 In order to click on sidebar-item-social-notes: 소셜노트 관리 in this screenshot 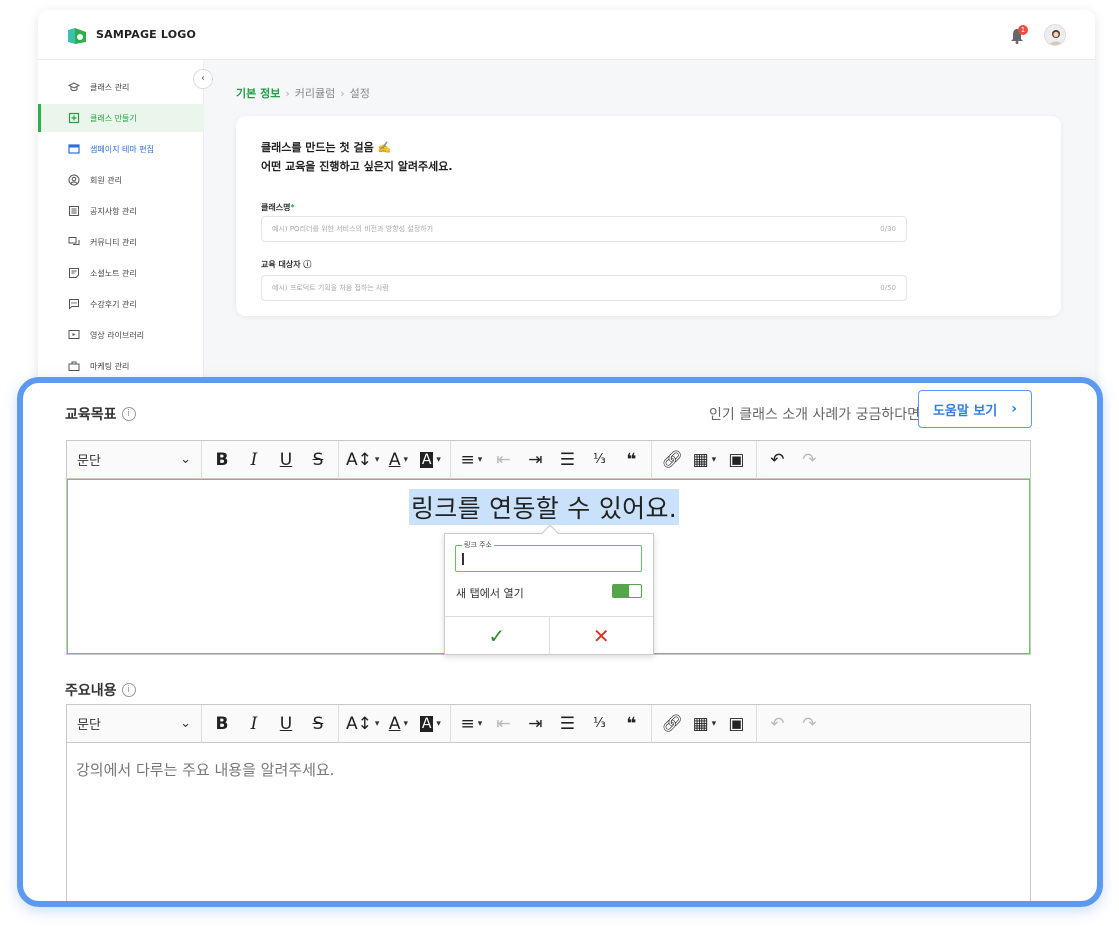, I will do `click(121, 273)`.